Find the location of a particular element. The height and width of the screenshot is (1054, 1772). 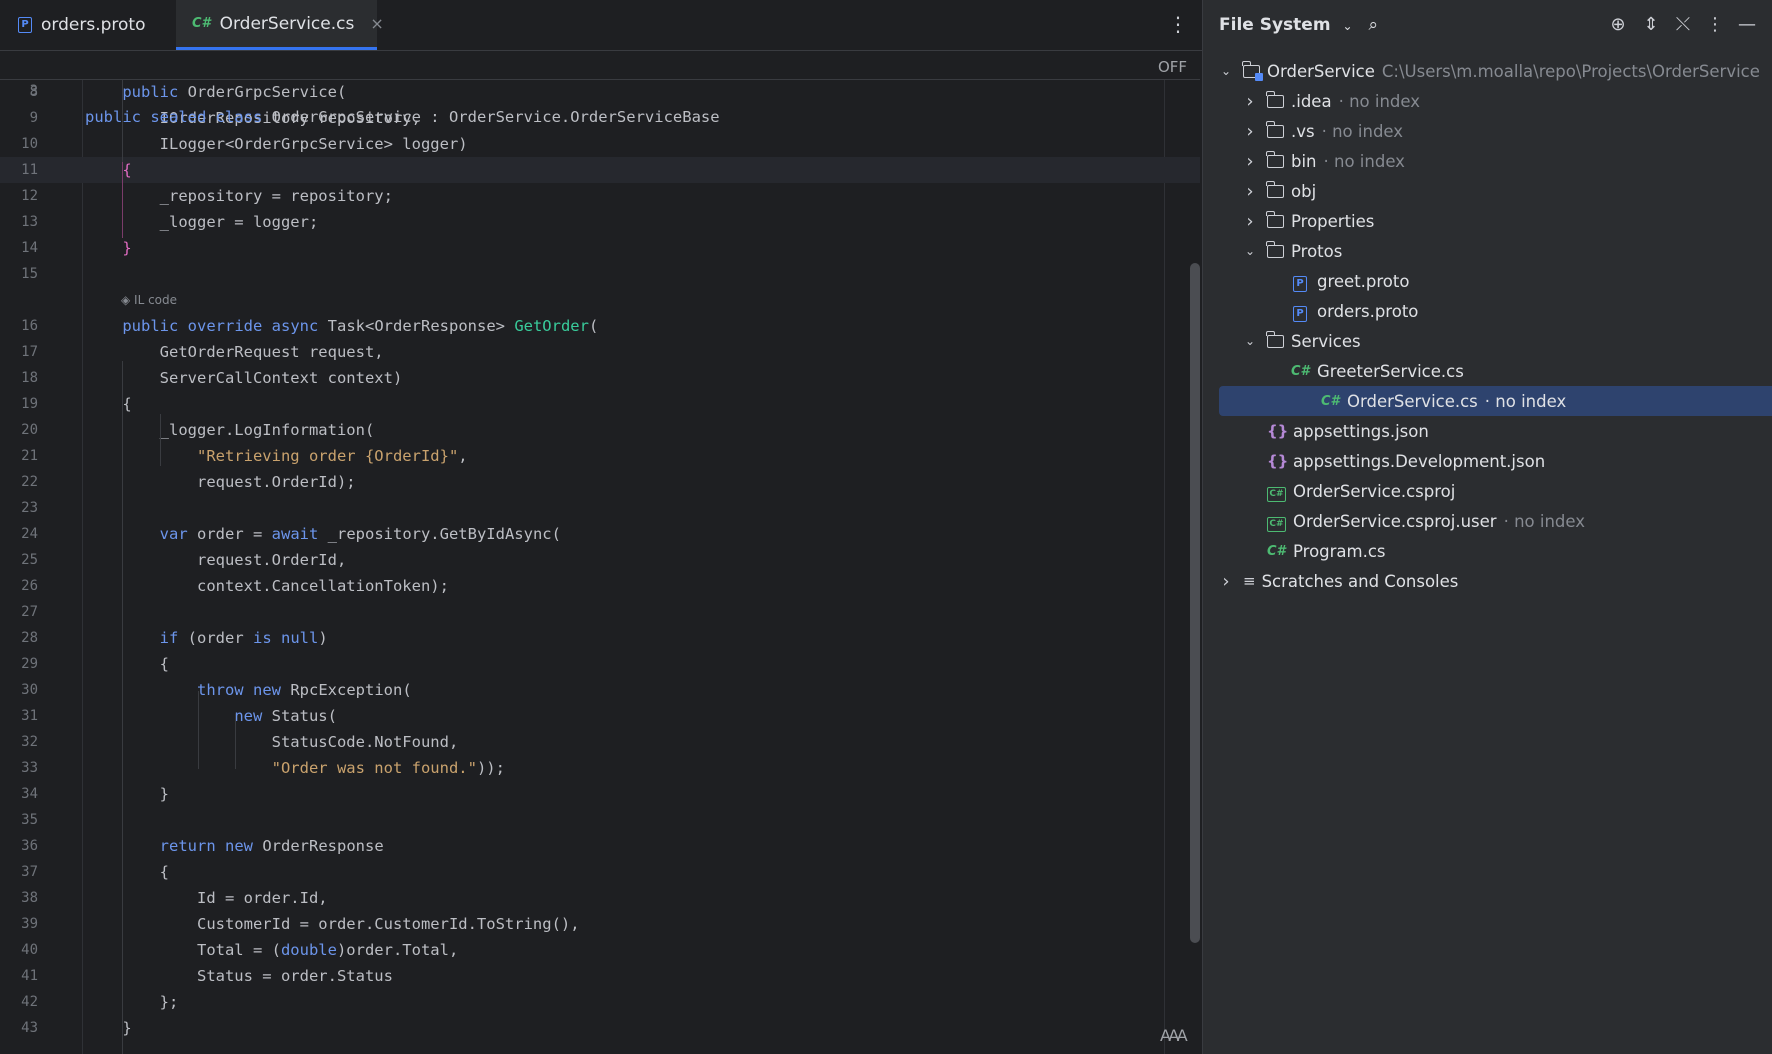

tree-item-properties: › Properties is located at coordinates (1308, 221).